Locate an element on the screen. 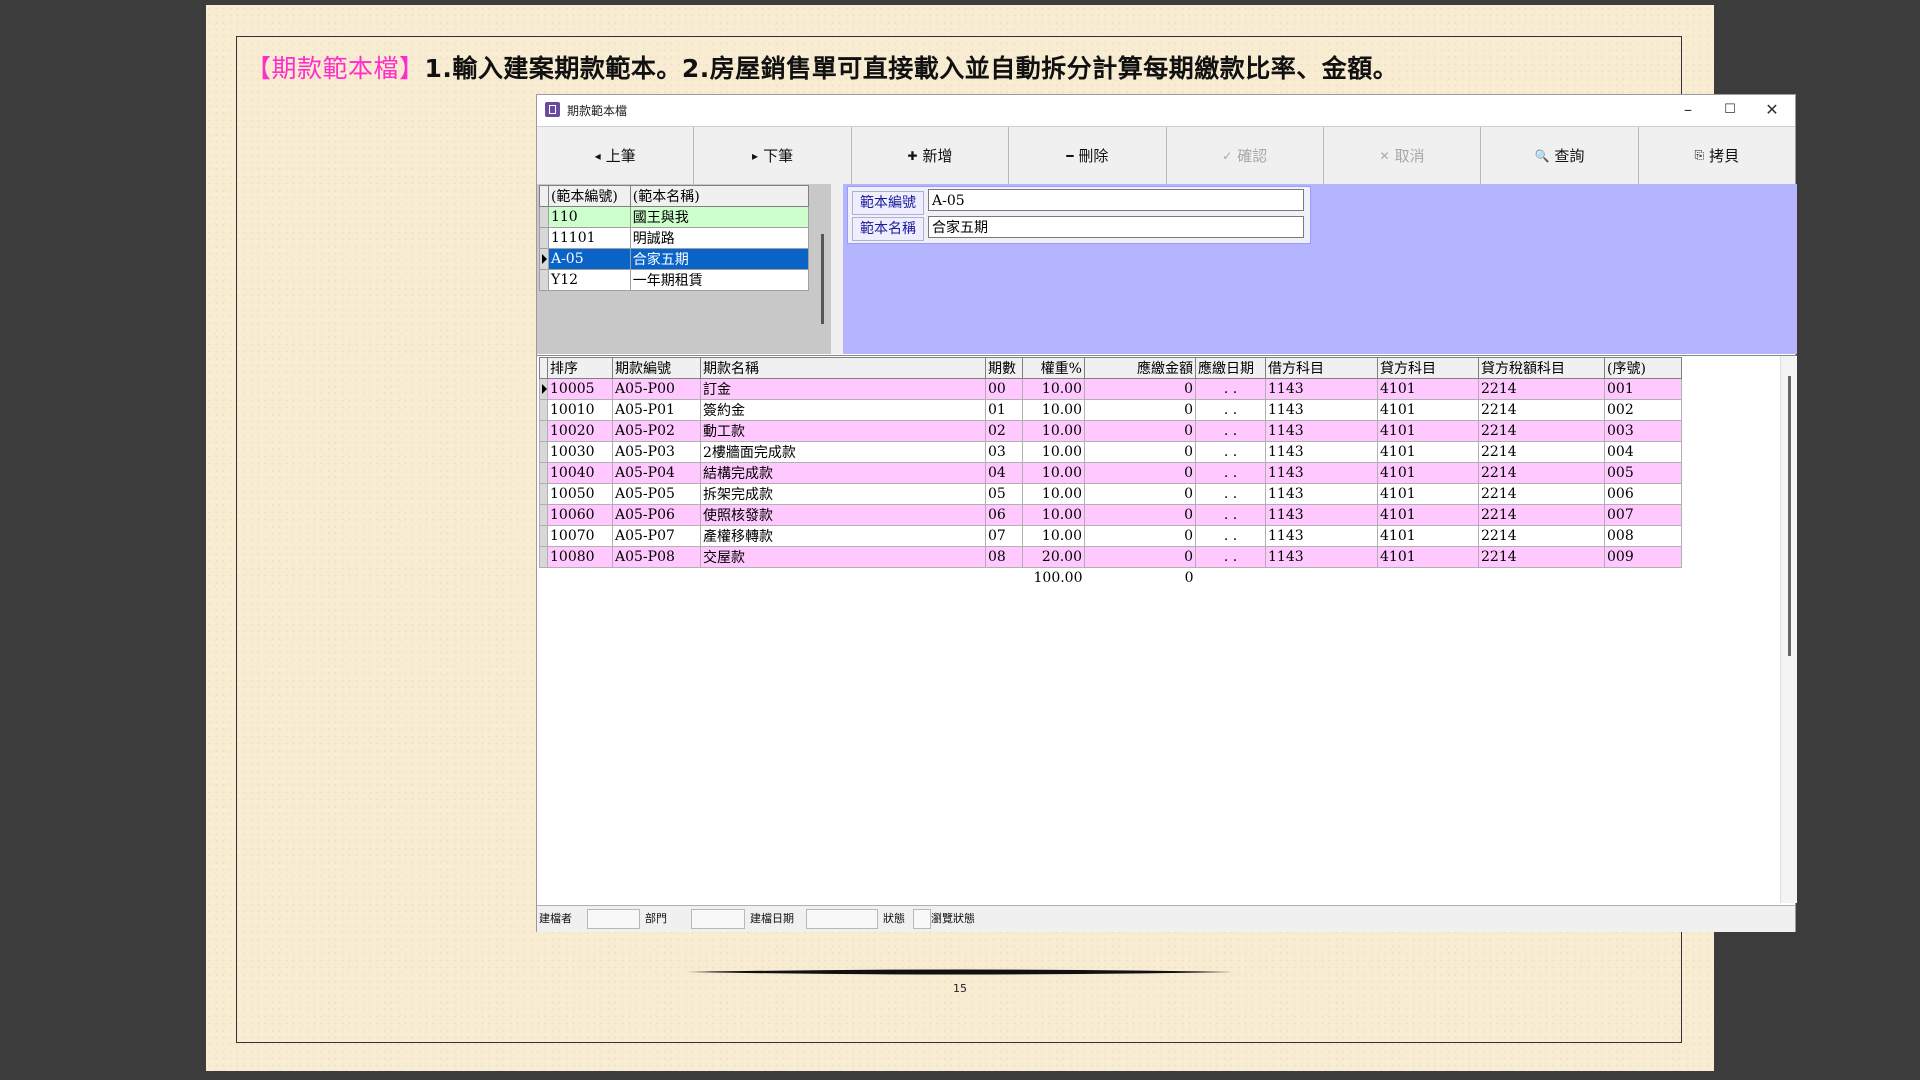  sort-cell: 10010 is located at coordinates (580, 410).